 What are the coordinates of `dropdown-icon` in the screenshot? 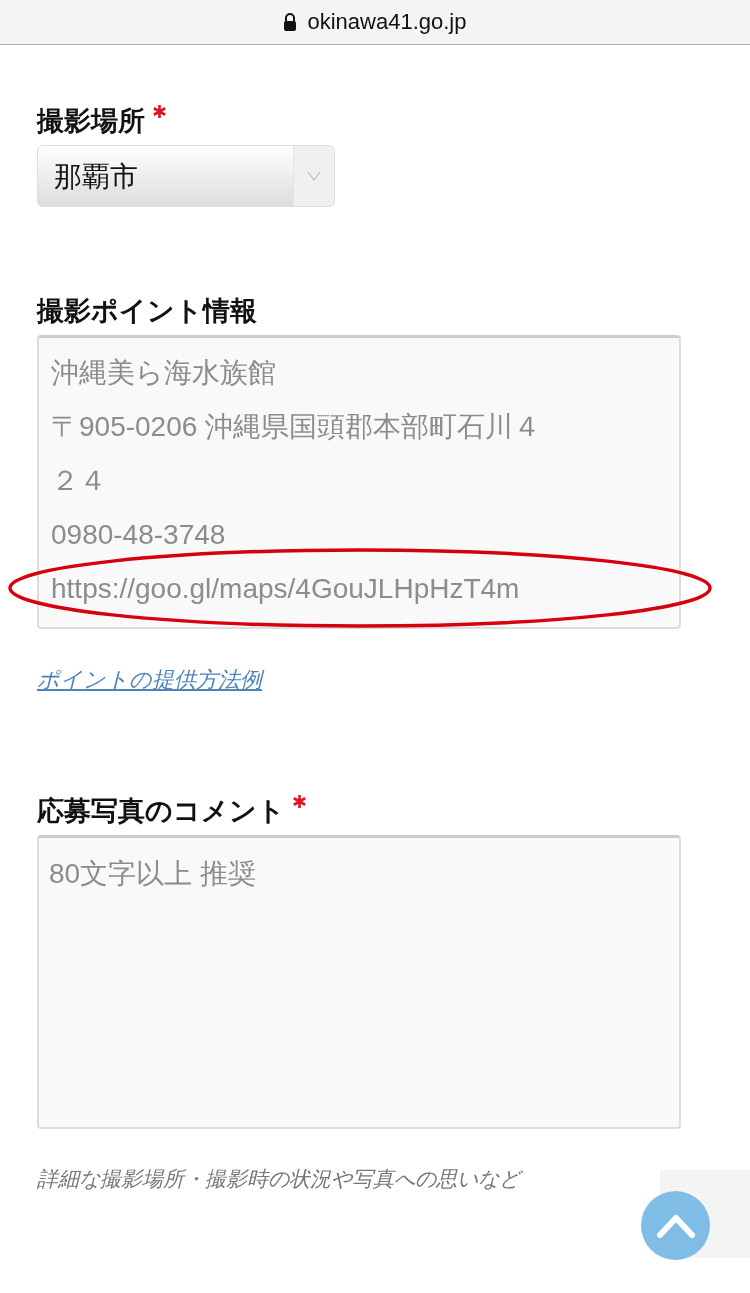 It's located at (314, 176).